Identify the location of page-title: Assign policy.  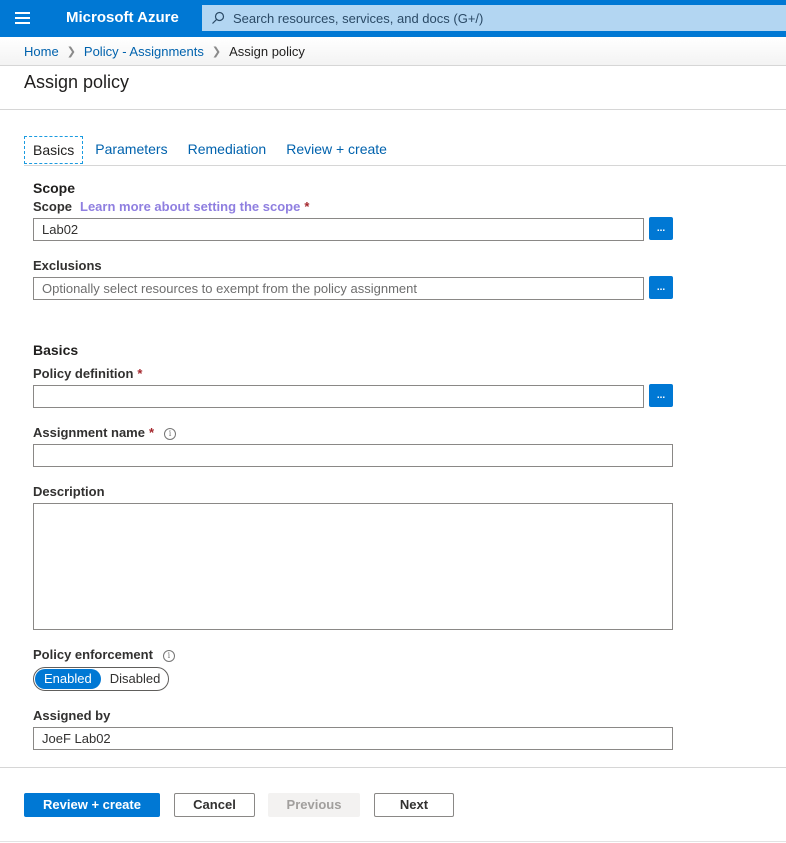
(77, 82).